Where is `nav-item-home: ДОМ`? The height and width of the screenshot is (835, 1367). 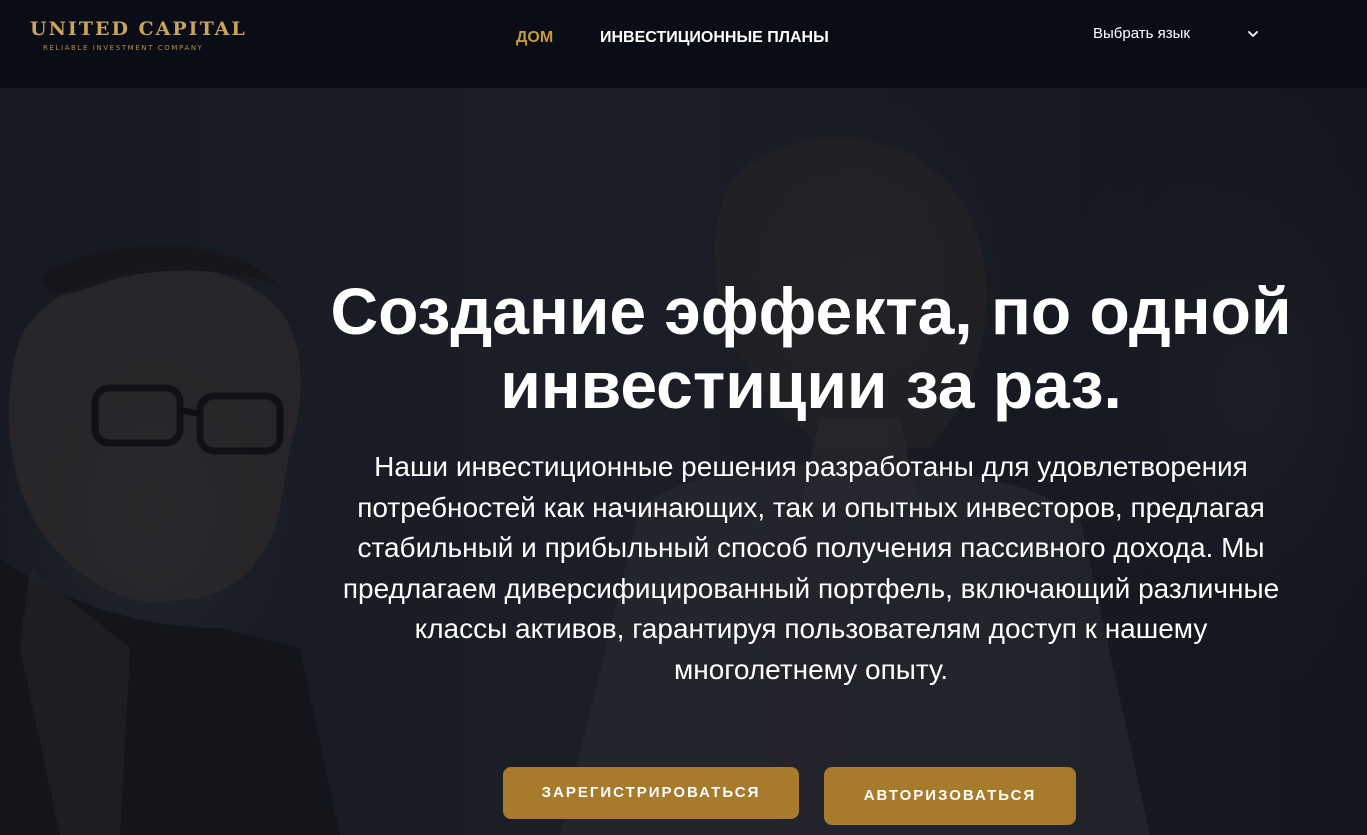 nav-item-home: ДОМ is located at coordinates (534, 38).